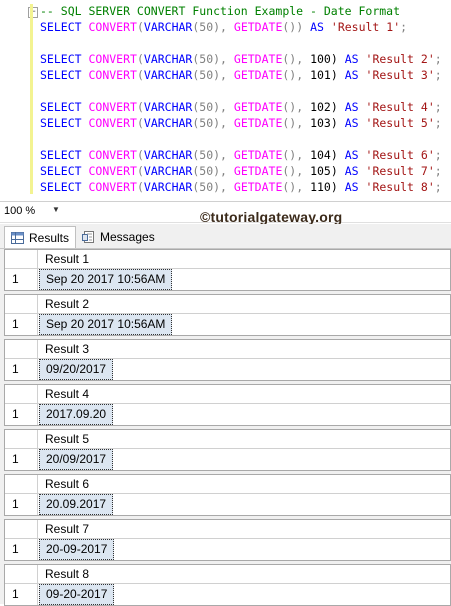  Describe the element at coordinates (17, 237) in the screenshot. I see `grid-icon` at that location.